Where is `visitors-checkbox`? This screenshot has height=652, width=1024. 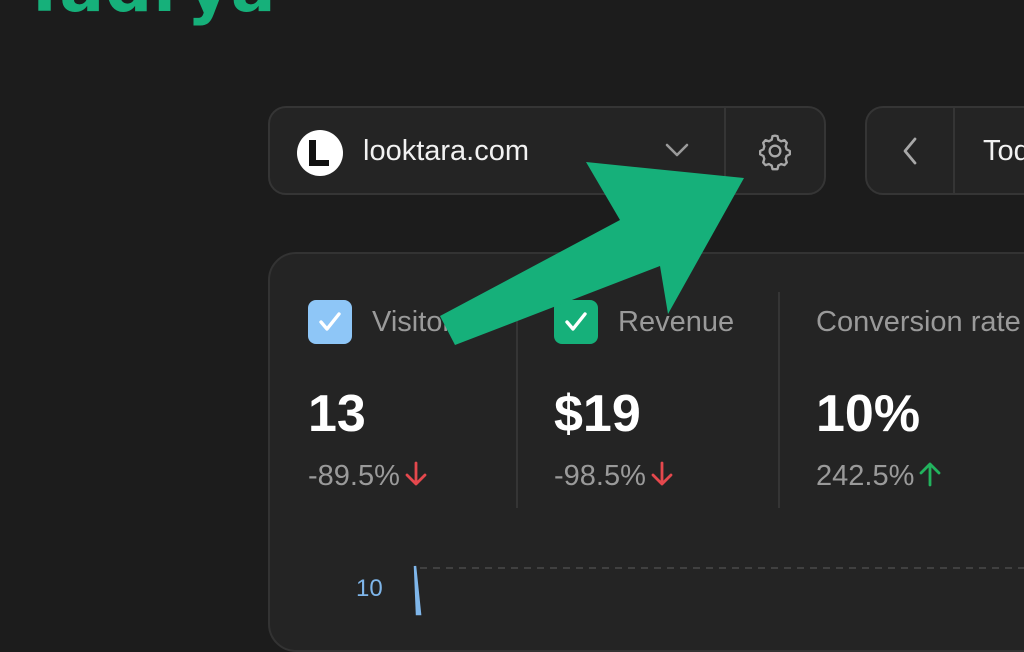
visitors-checkbox is located at coordinates (330, 322).